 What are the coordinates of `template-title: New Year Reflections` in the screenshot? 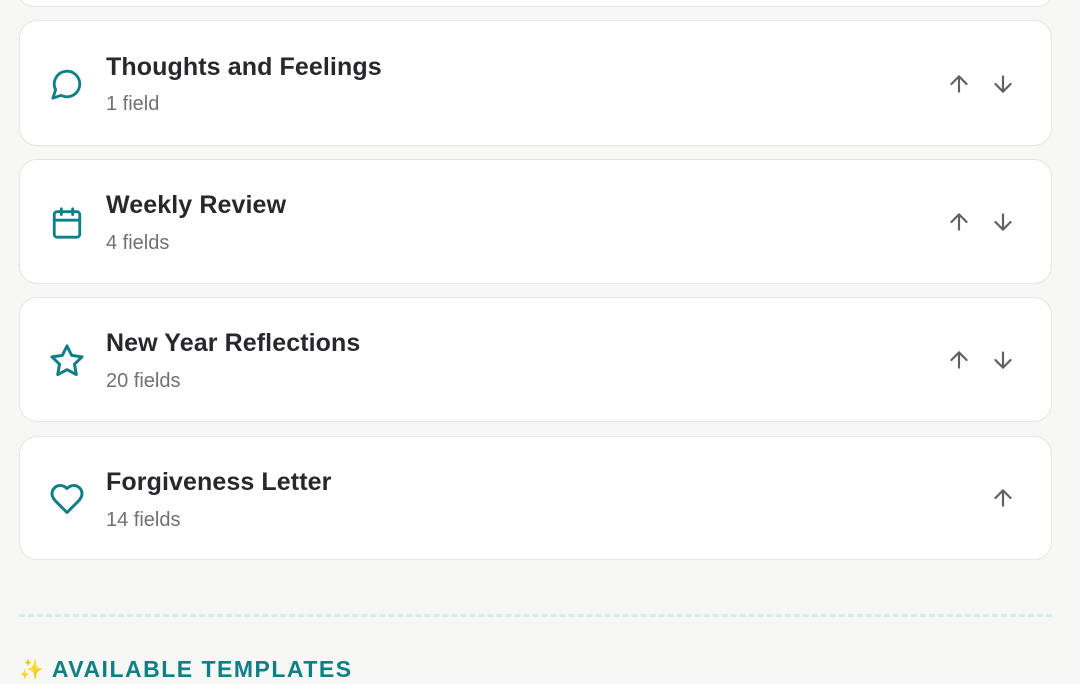 It's located at (233, 343).